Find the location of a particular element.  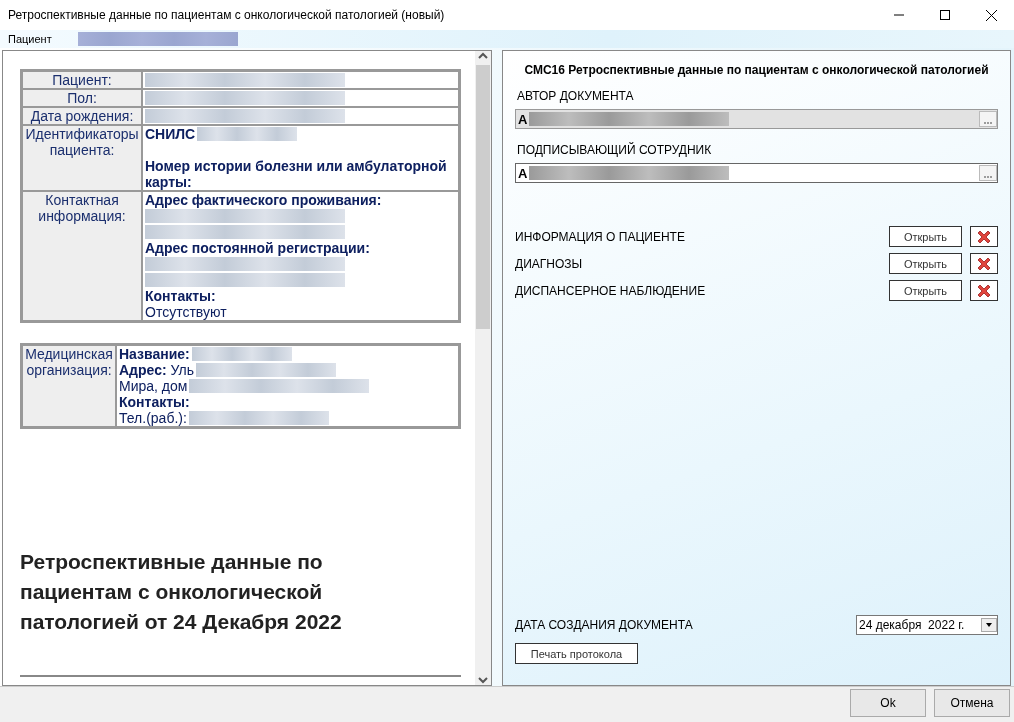

scroll-up-icon is located at coordinates (483, 56).